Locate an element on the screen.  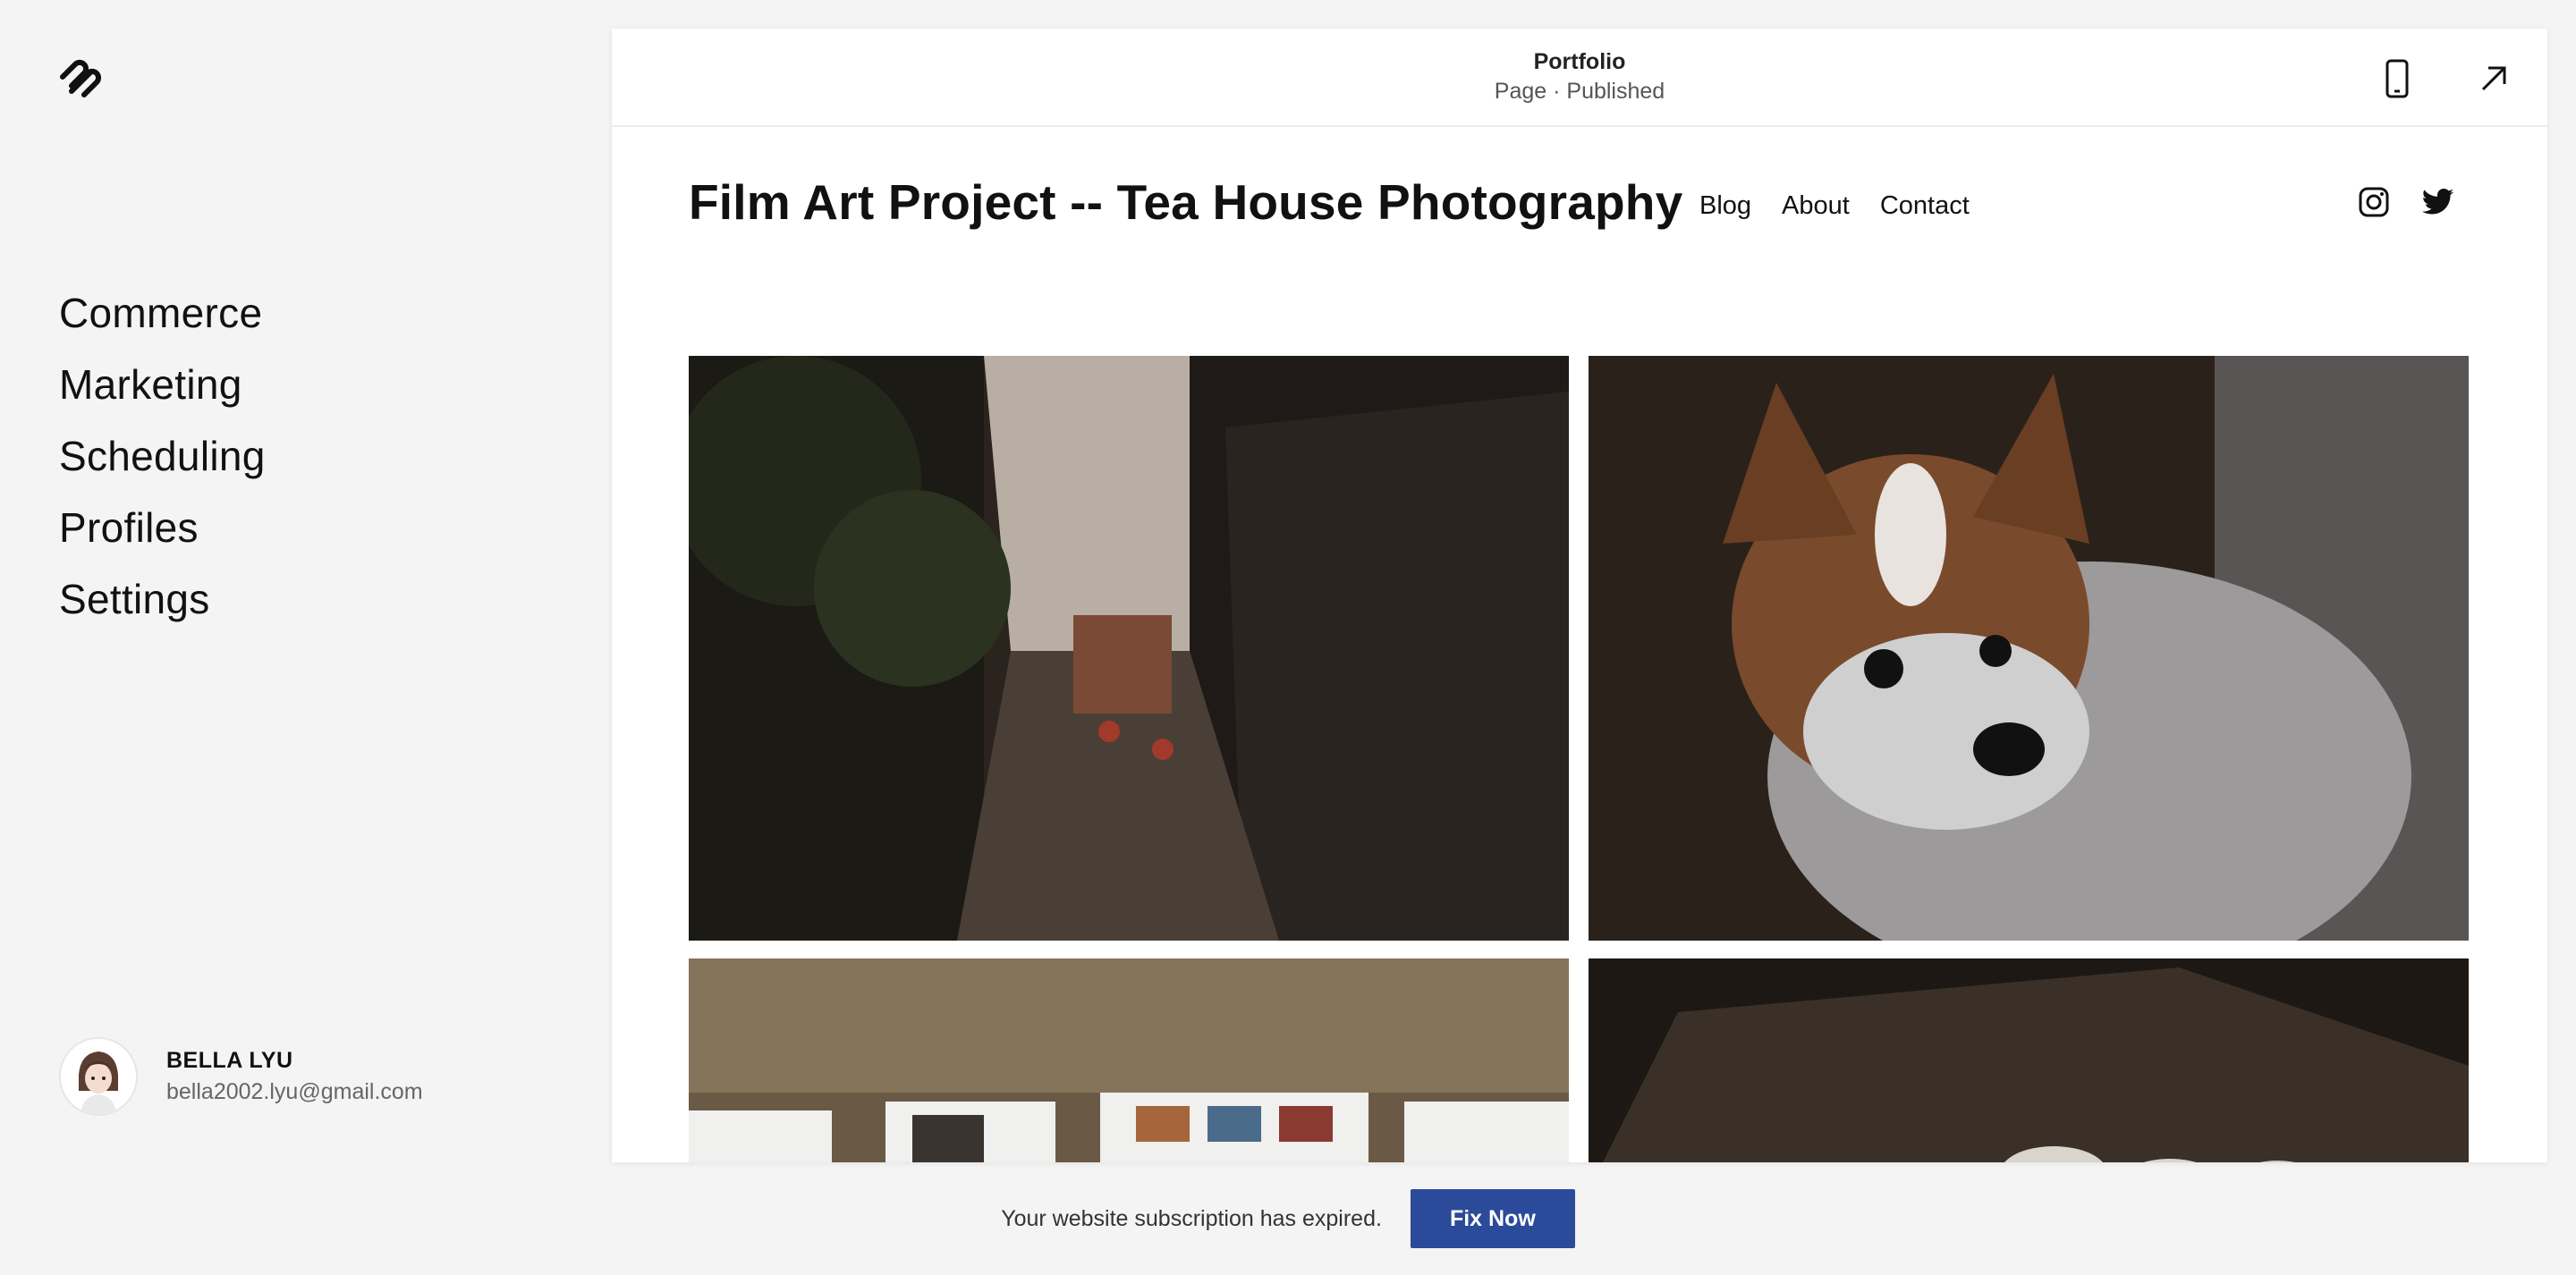
sidebar-item-marketing: Marketing is located at coordinates (162, 384).